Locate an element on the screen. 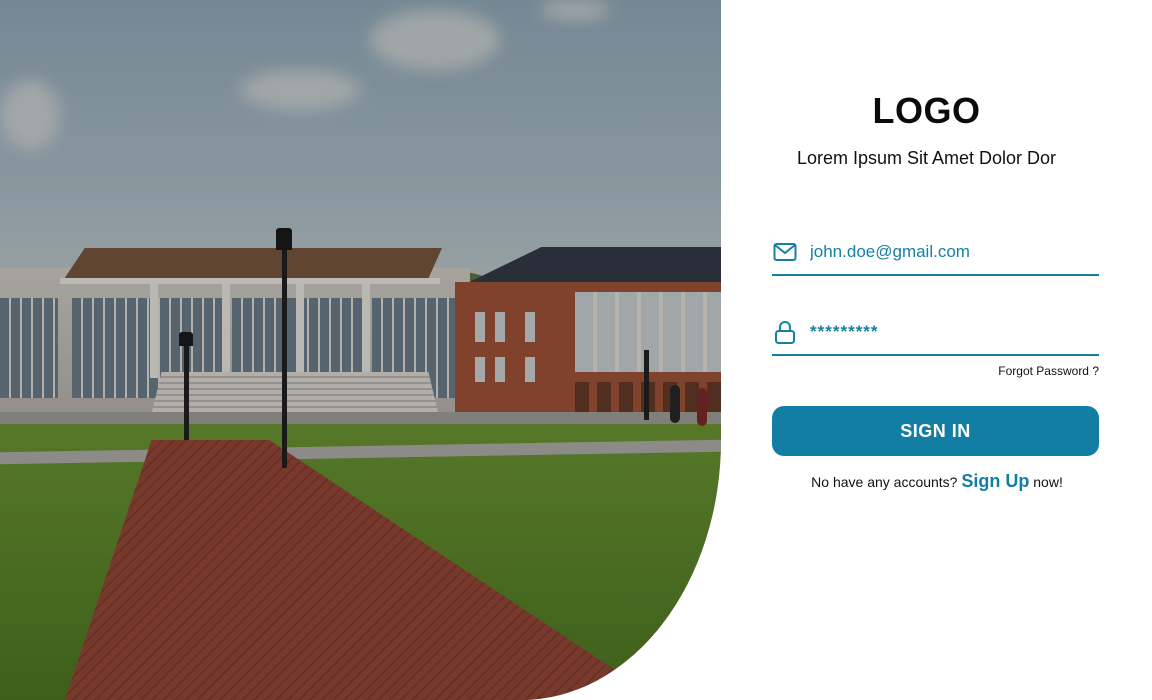 The height and width of the screenshot is (700, 1152). password-field is located at coordinates (935, 333).